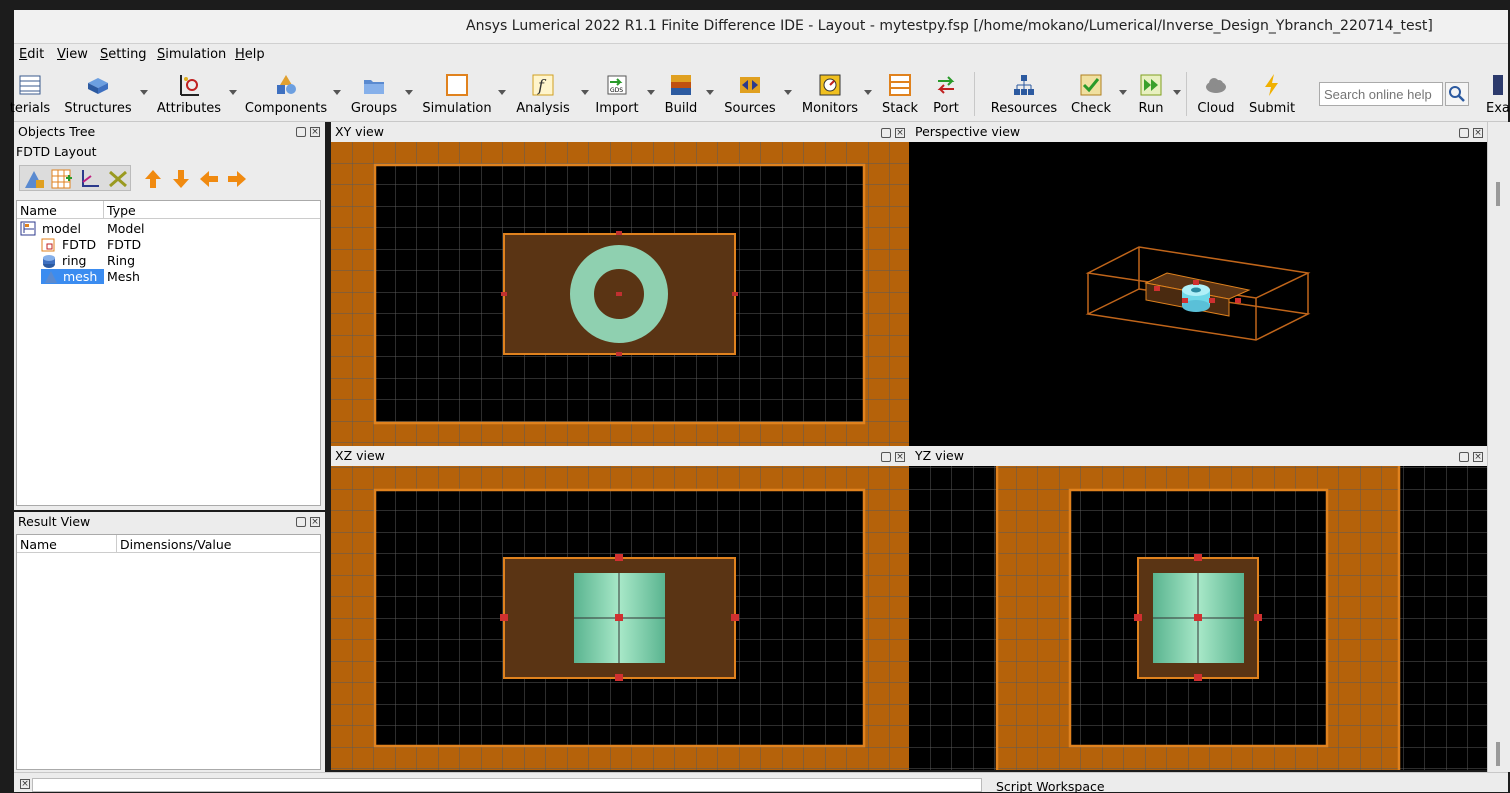 The image size is (1510, 793). What do you see at coordinates (98, 86) in the screenshot?
I see `cube-icon` at bounding box center [98, 86].